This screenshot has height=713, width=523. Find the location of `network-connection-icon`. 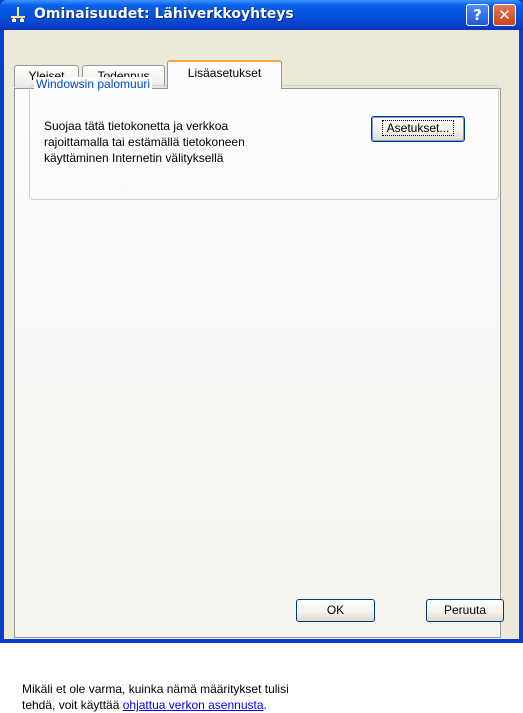

network-connection-icon is located at coordinates (18, 14).